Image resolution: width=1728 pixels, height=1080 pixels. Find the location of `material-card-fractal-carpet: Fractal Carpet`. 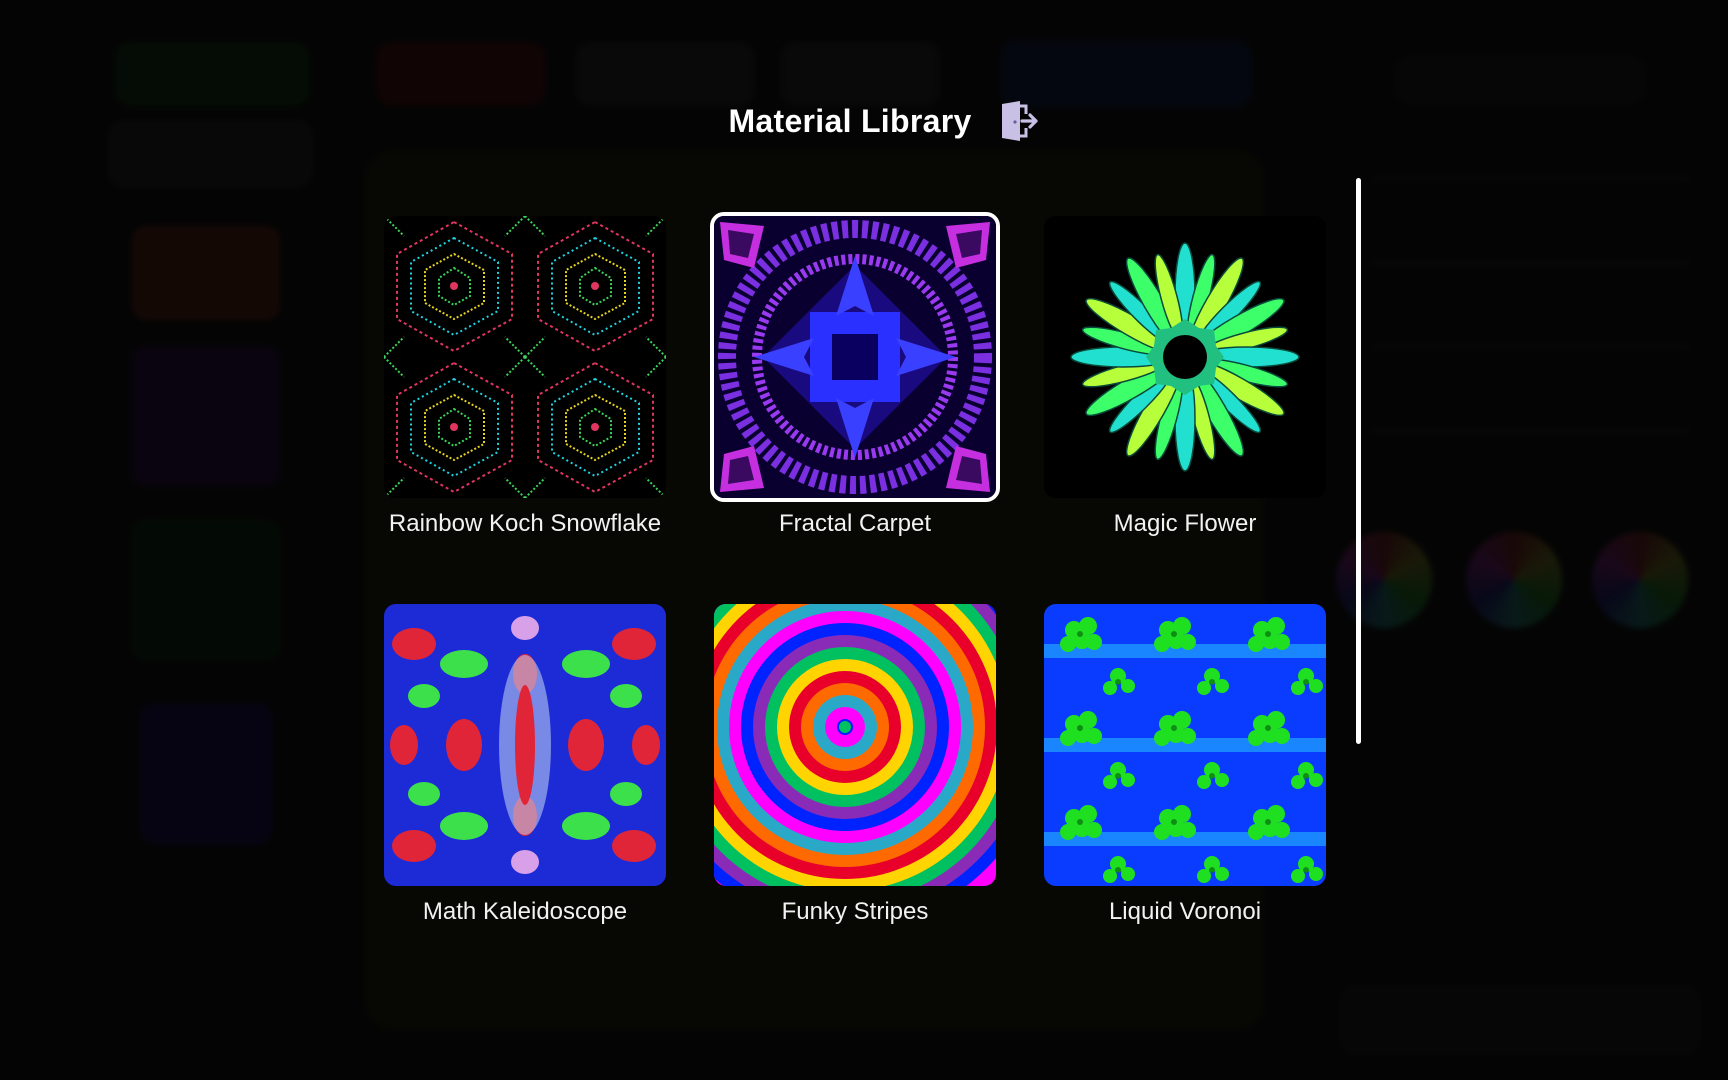

material-card-fractal-carpet: Fractal Carpet is located at coordinates (855, 375).